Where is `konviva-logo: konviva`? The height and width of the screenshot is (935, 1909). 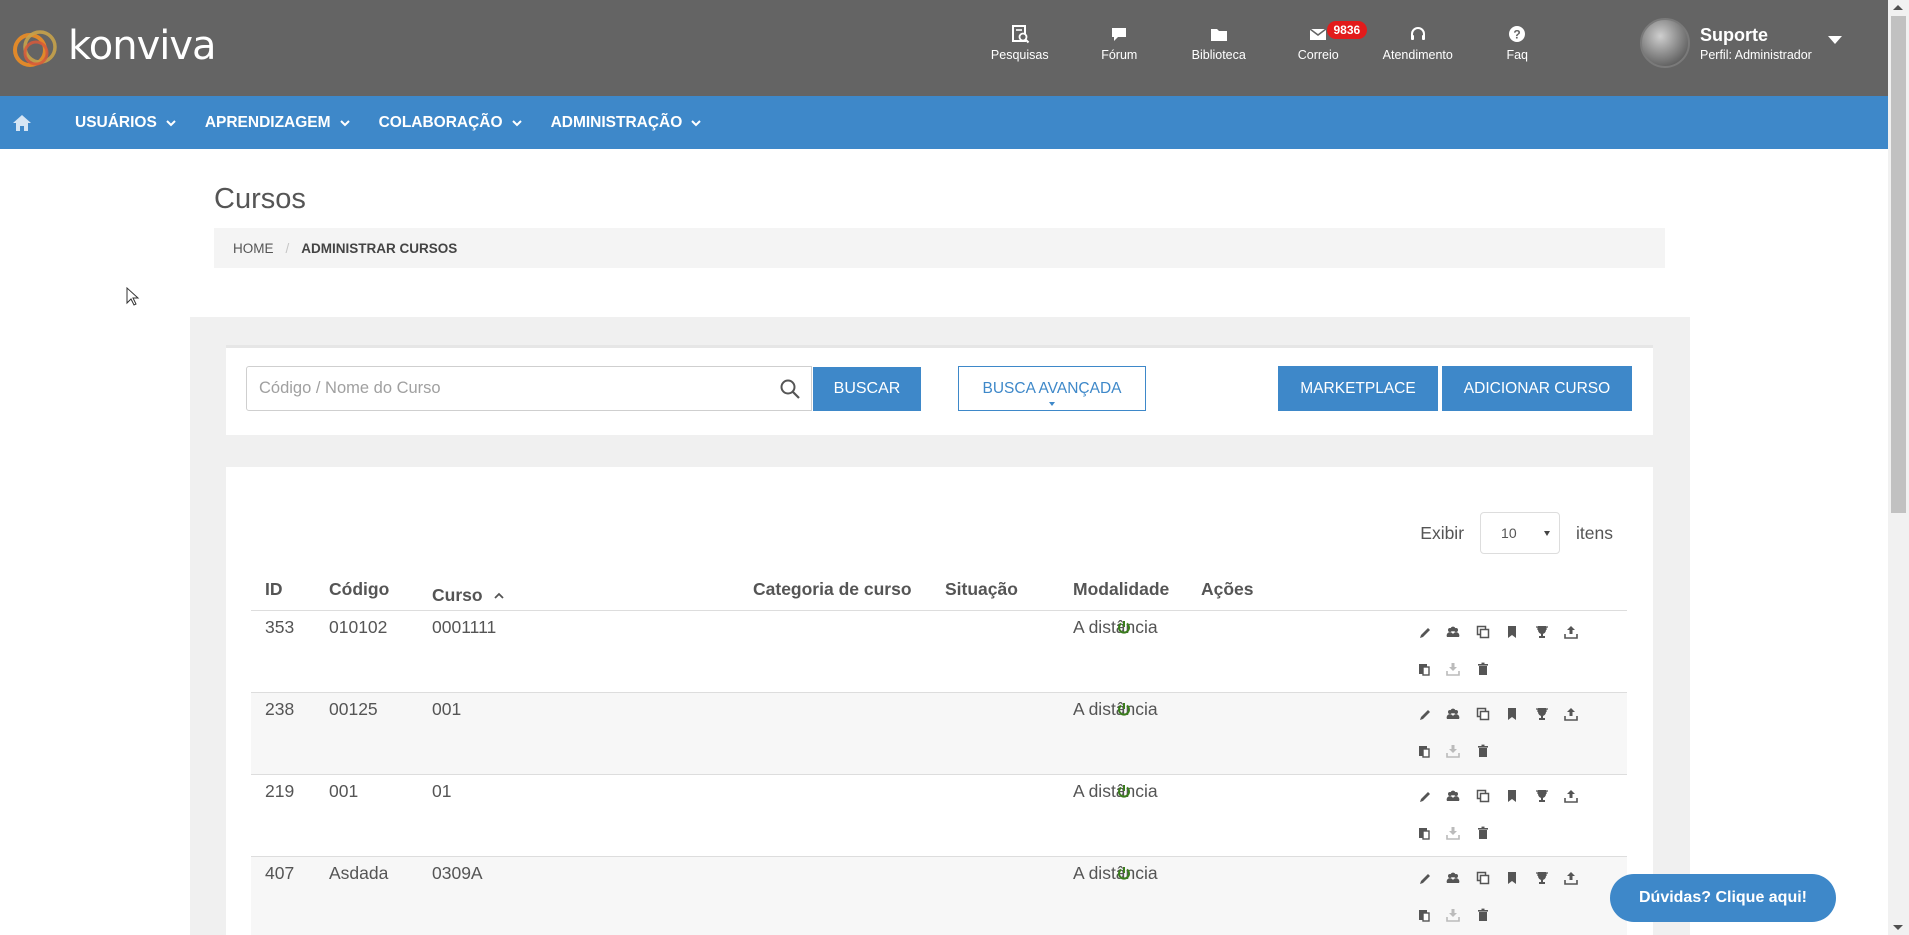 konviva-logo: konviva is located at coordinates (113, 46).